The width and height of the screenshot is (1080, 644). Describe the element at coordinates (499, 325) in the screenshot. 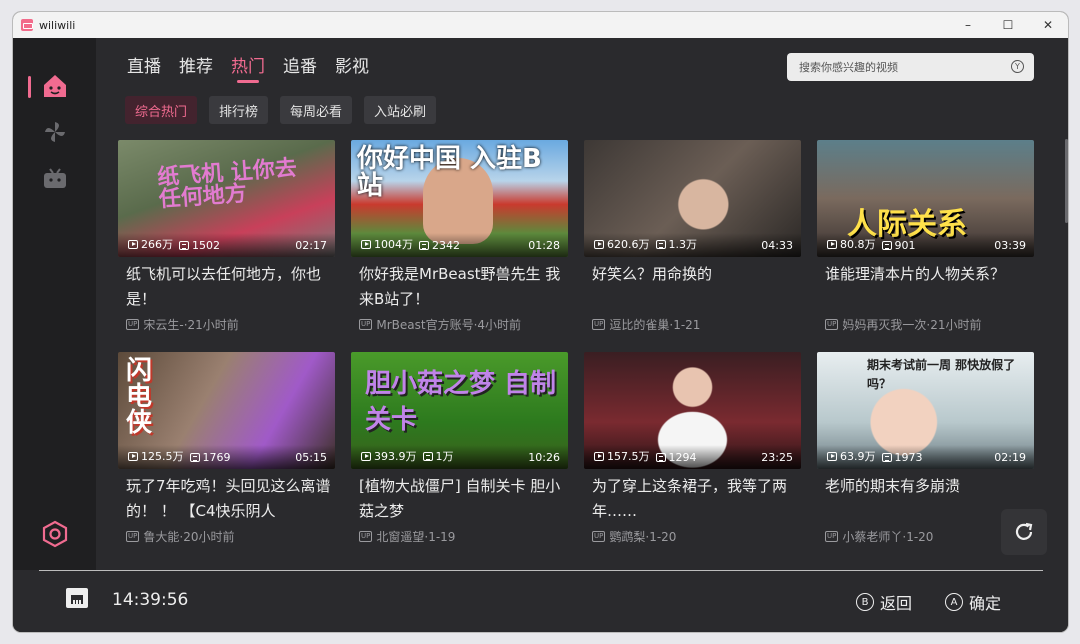

I see `publish-time: 4小时前` at that location.